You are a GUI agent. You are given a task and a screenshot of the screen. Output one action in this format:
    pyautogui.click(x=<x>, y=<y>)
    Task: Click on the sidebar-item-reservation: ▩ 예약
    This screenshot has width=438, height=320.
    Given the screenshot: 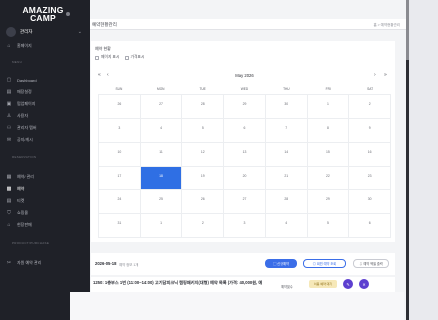 What is the action you would take?
    pyautogui.click(x=45, y=189)
    